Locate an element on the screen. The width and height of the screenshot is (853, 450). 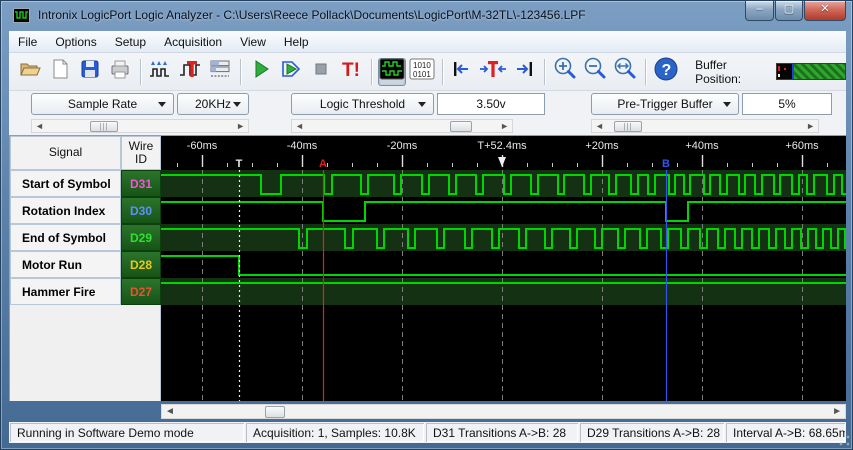
save-icon is located at coordinates (90, 71).